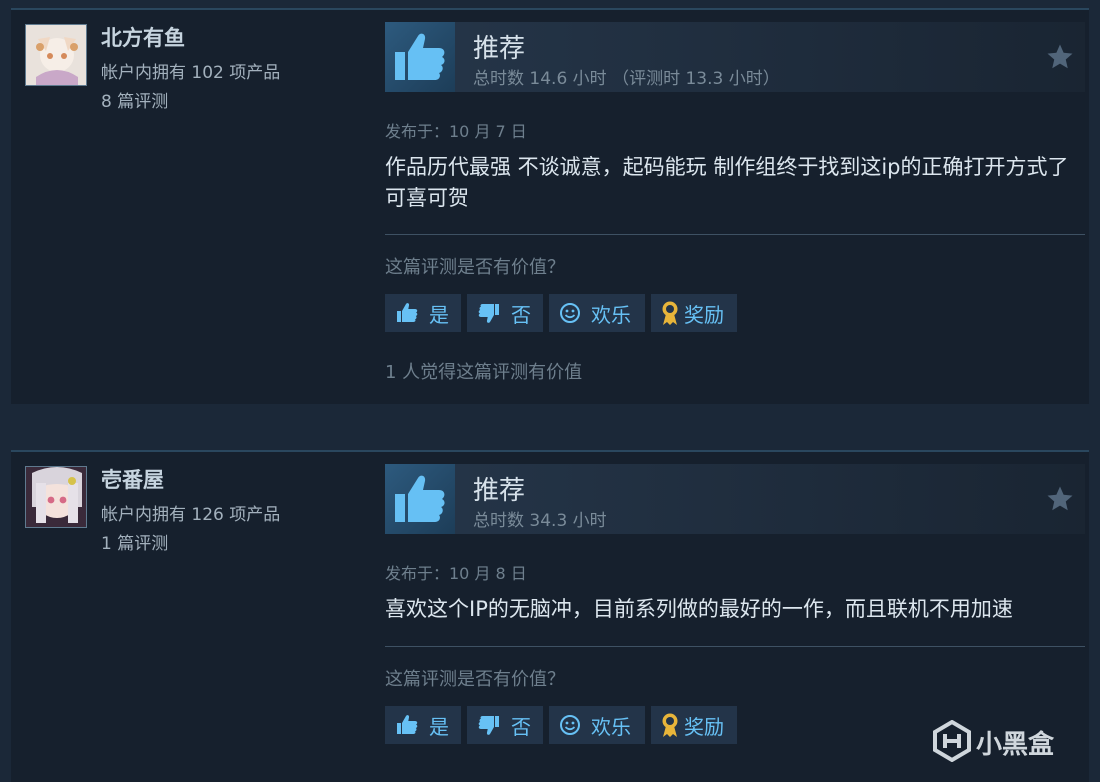 This screenshot has width=1100, height=782. What do you see at coordinates (699, 609) in the screenshot?
I see `review-text: 喜欢这个IP的无脑冲，目前系列做的最好的一作，而且联机不用加速` at bounding box center [699, 609].